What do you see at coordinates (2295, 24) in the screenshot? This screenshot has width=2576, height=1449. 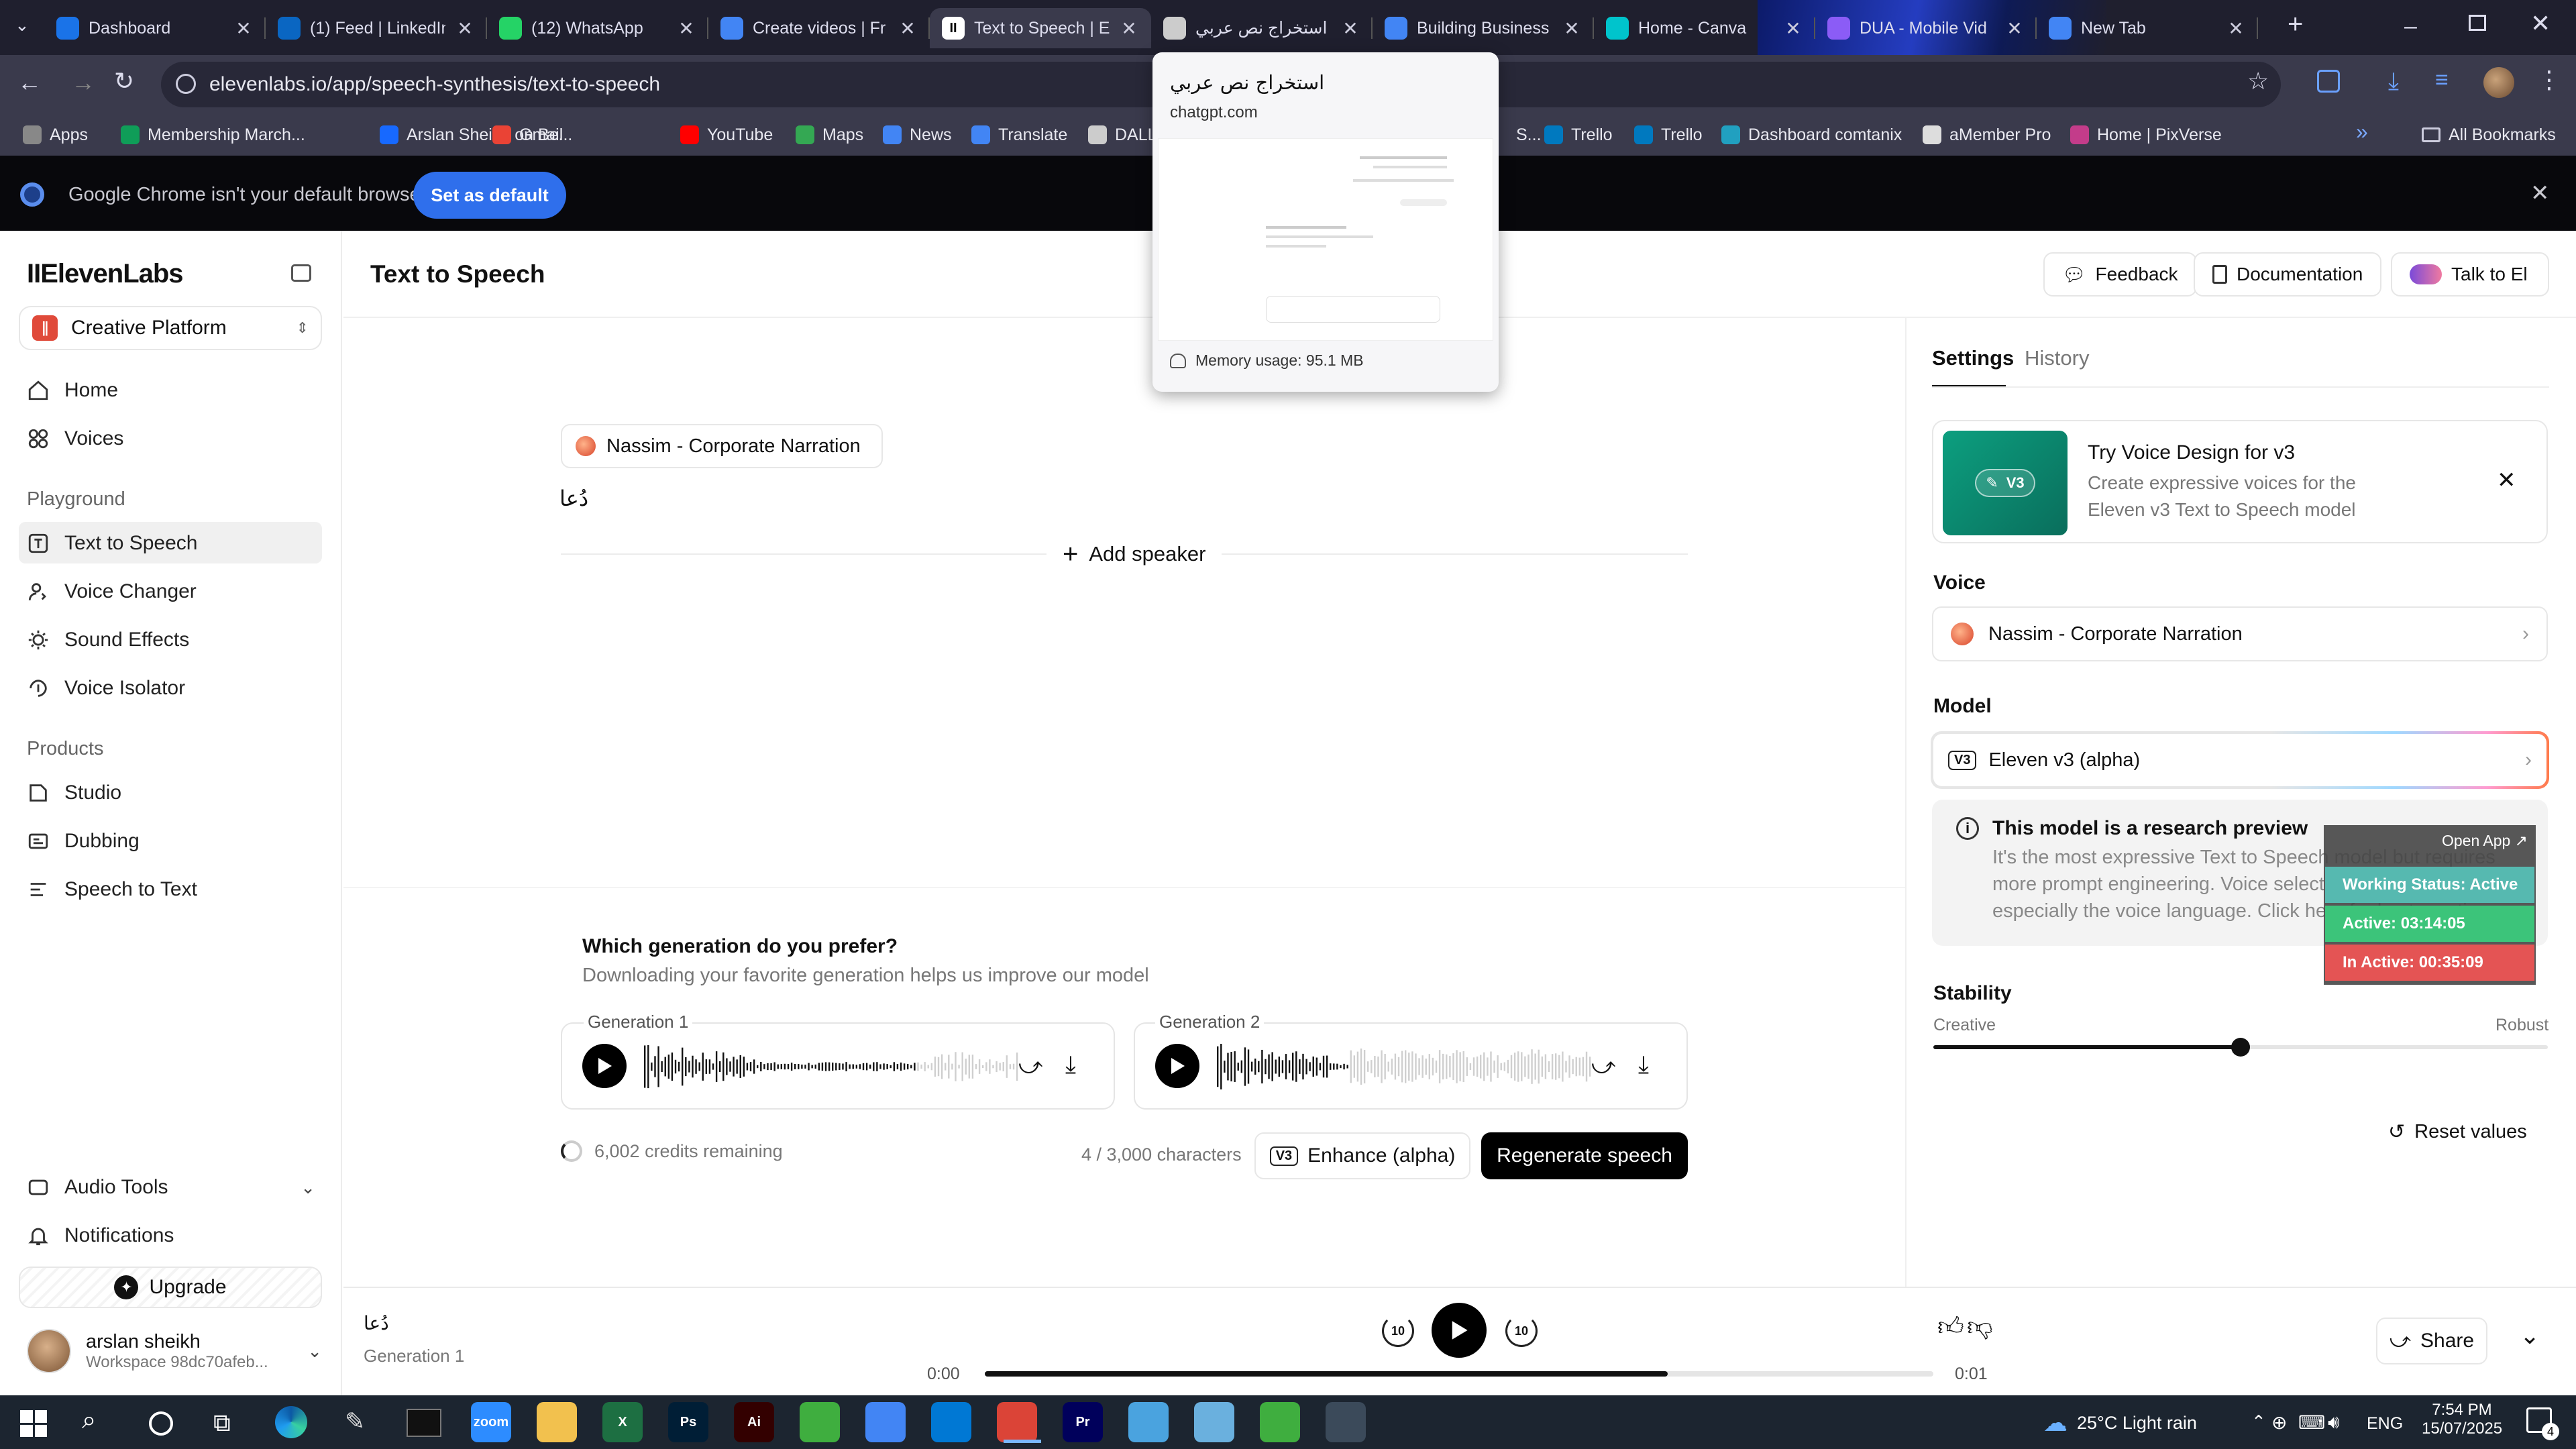 I see `new-tab-icon: +` at bounding box center [2295, 24].